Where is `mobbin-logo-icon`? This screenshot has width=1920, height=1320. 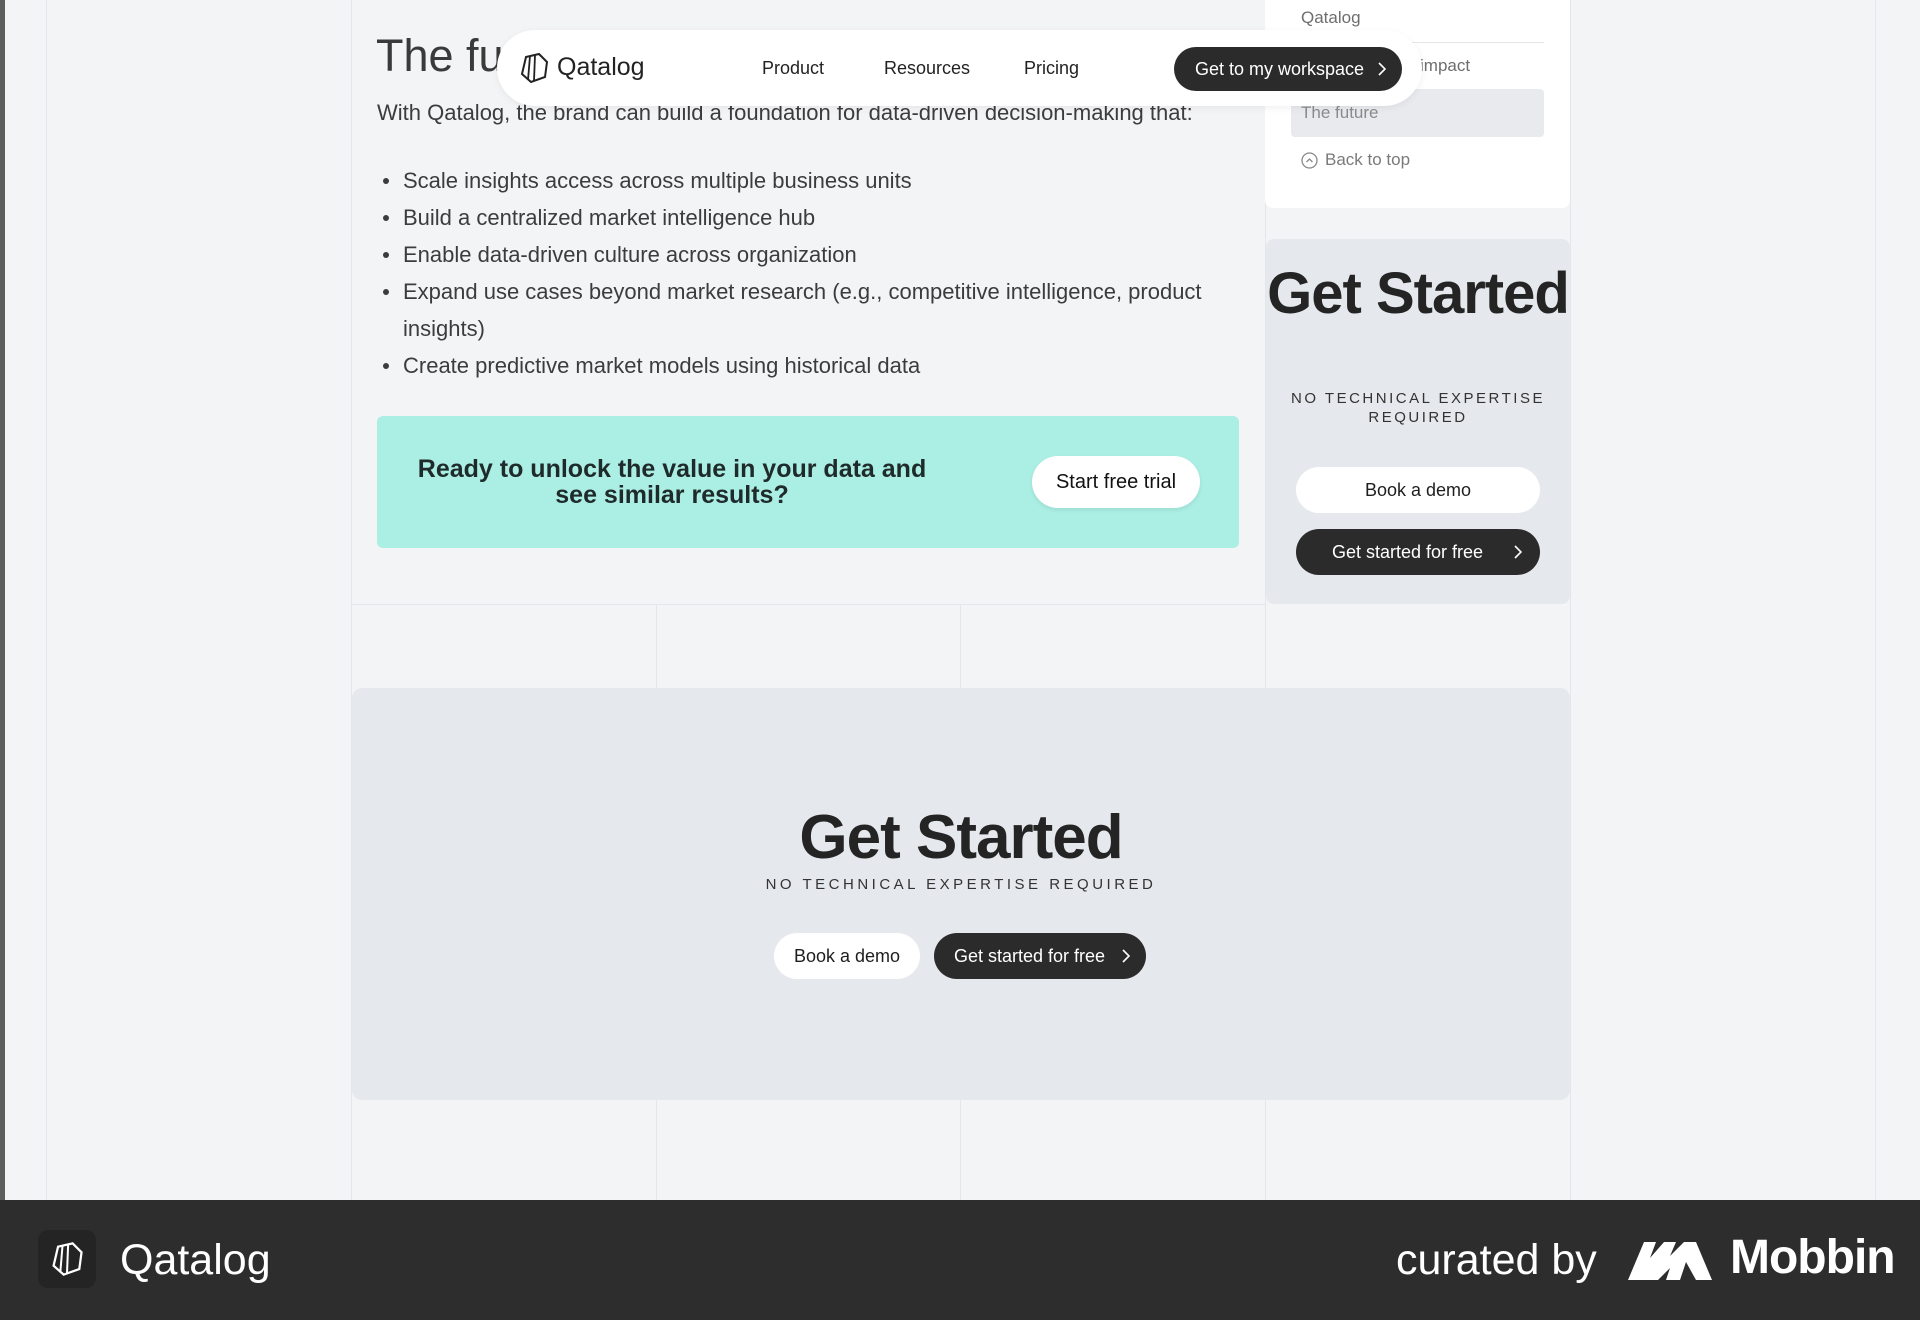
mobbin-logo-icon is located at coordinates (1670, 1261).